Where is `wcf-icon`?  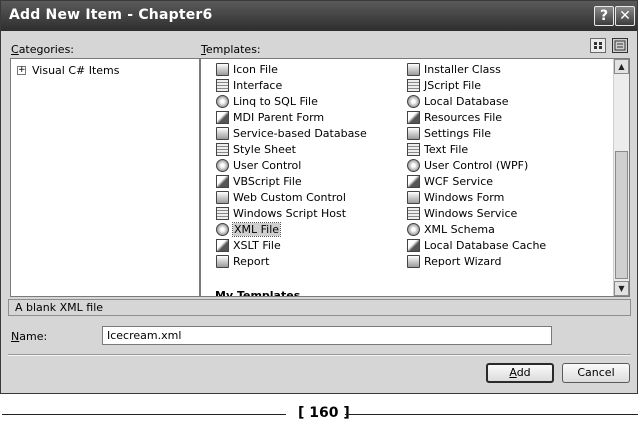 wcf-icon is located at coordinates (413, 181).